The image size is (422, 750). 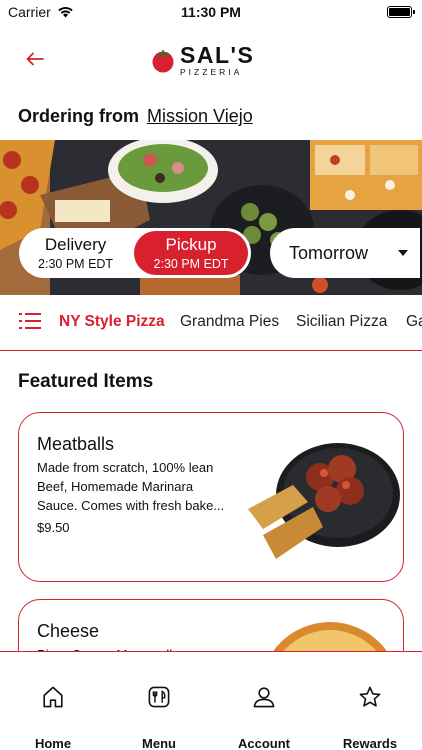 I want to click on tab-home: Home, so click(x=53, y=701).